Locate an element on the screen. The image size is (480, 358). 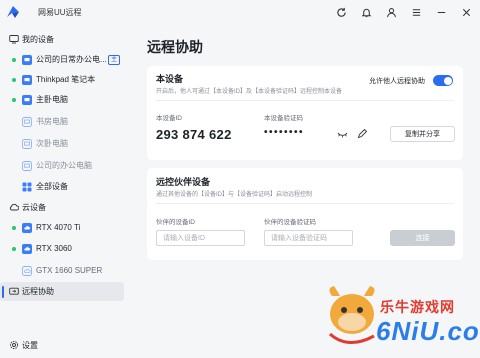
sidebar-item-master-bedroom: 主卧电脑 is located at coordinates (62, 99).